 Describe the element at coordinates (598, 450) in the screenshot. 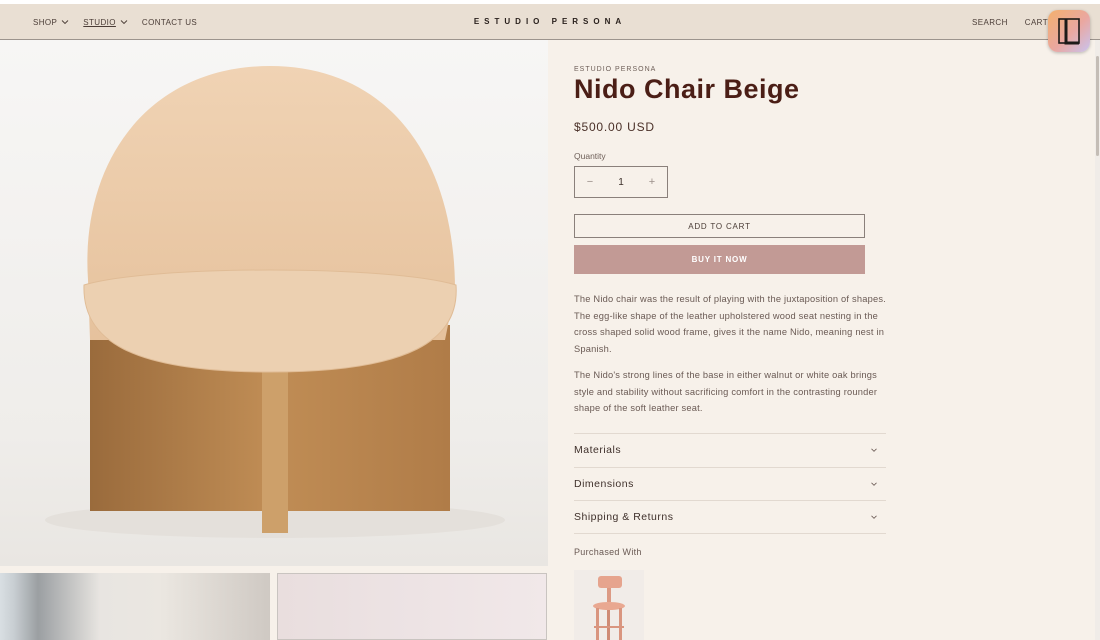

I see `accordion-label: Materials` at that location.